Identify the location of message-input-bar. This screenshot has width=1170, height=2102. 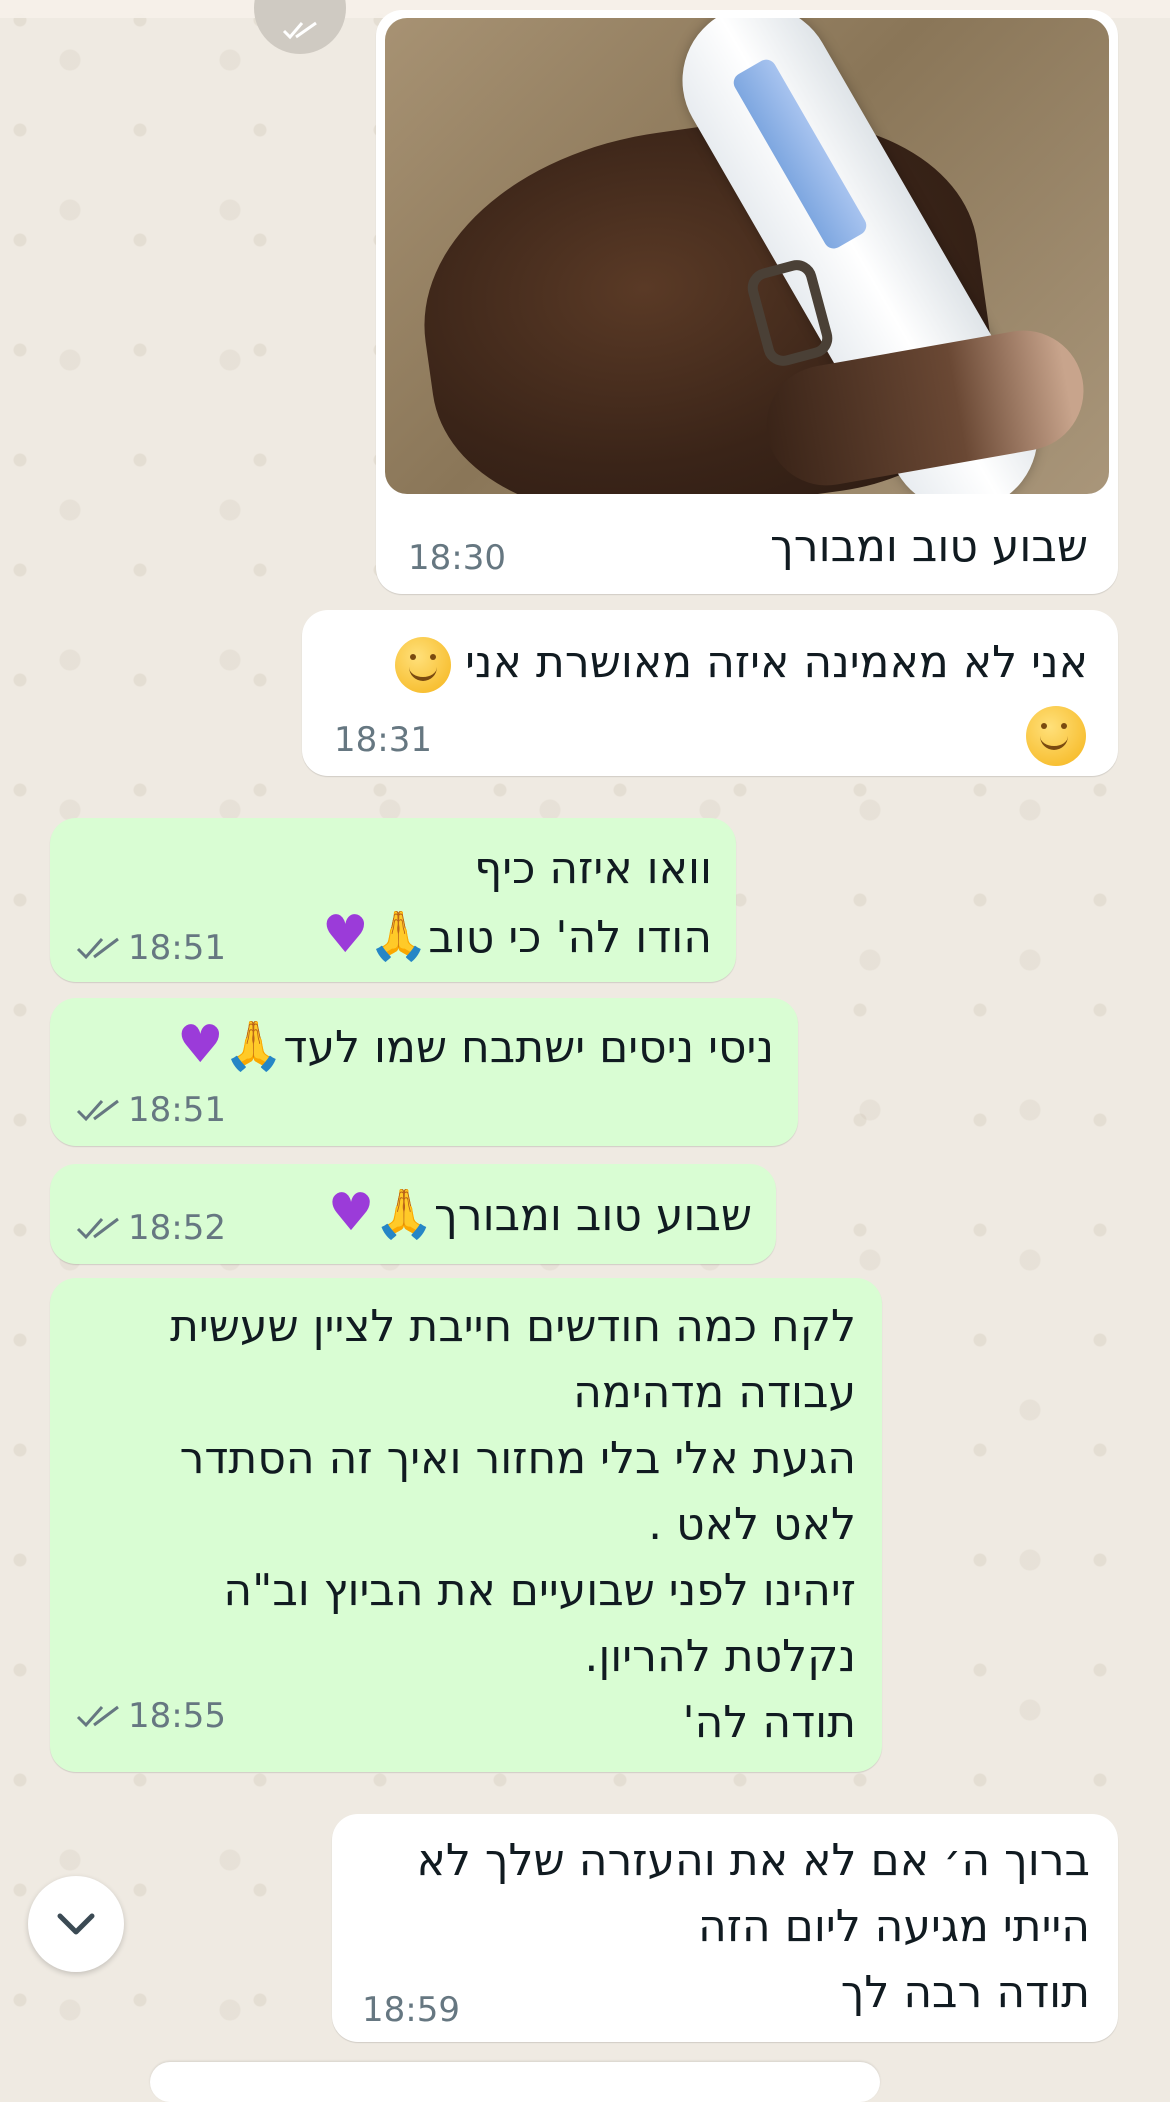
(515, 2082).